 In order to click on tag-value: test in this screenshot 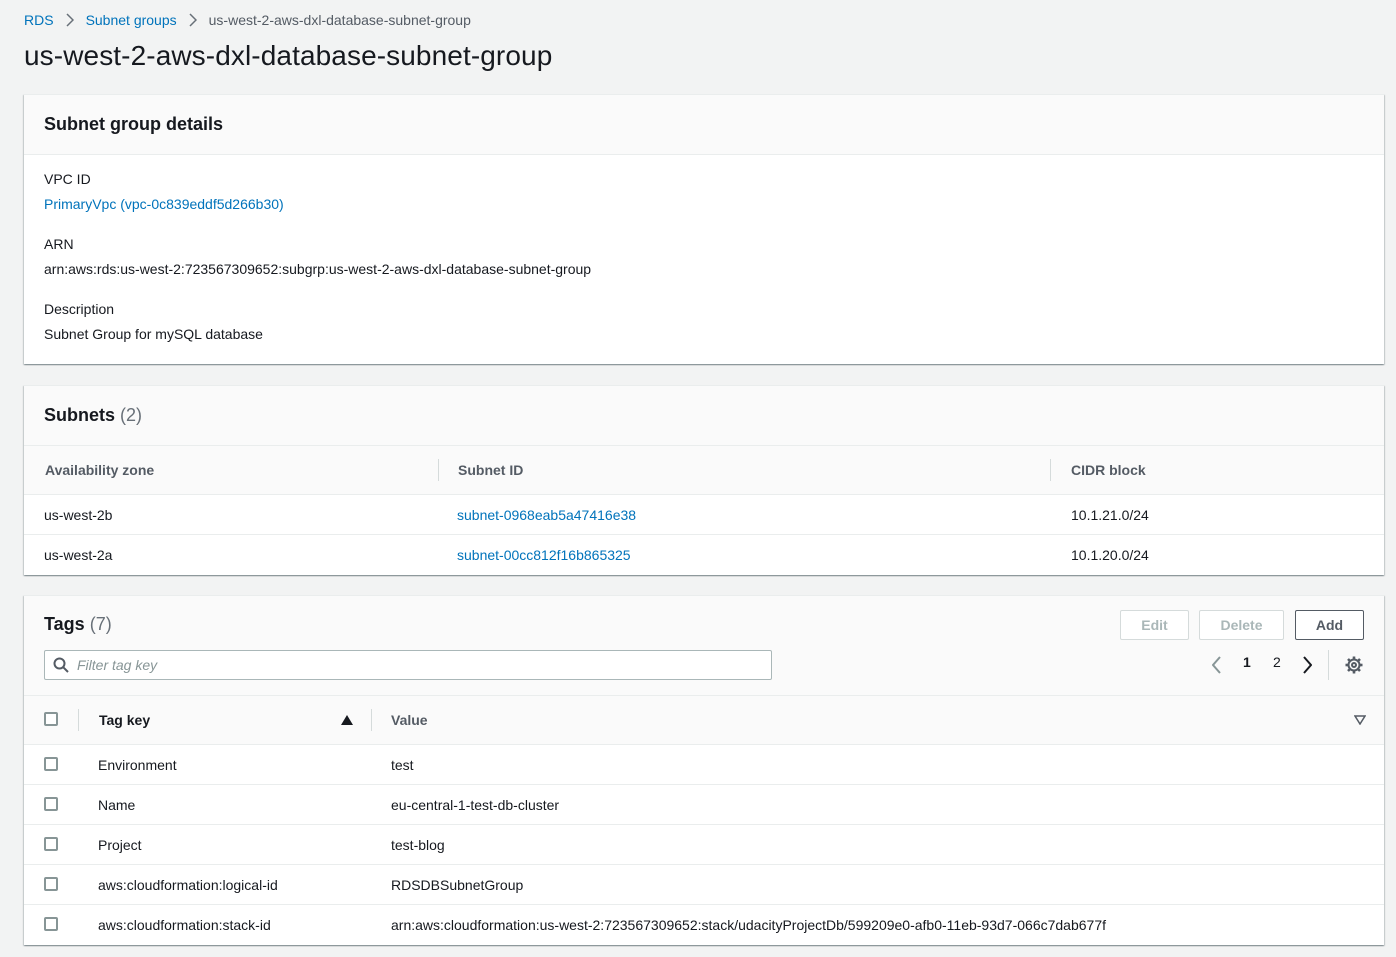, I will do `click(402, 765)`.